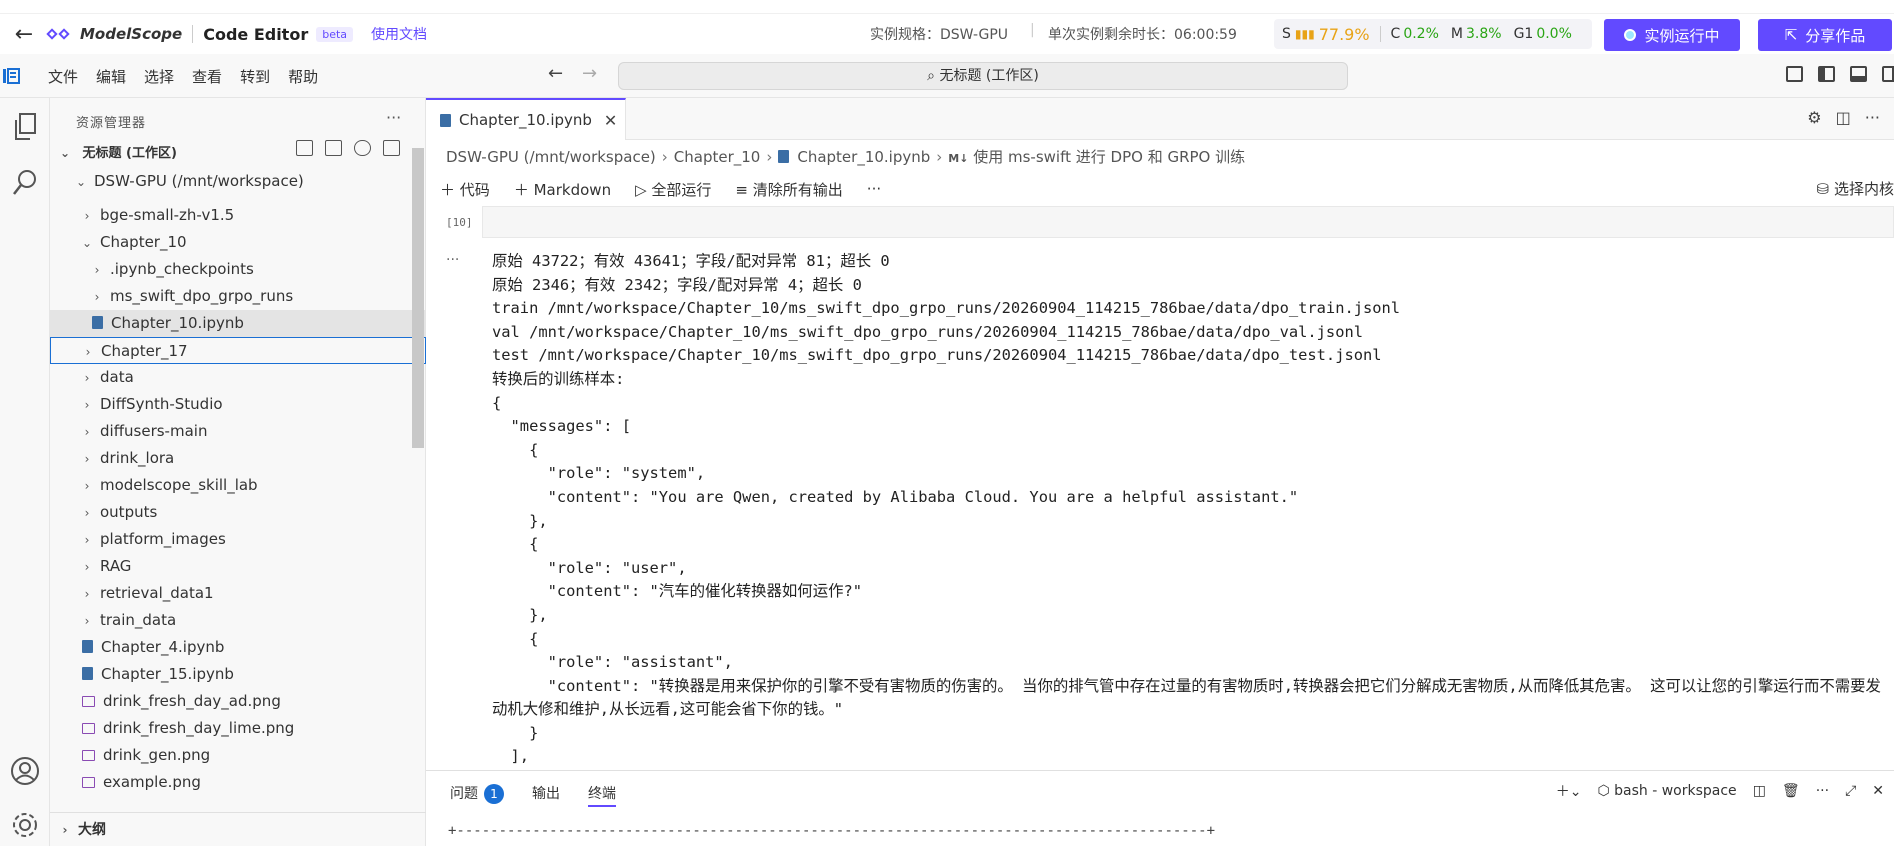 The image size is (1894, 846). I want to click on tree-item: › modelscope_skill_lab, so click(238, 485).